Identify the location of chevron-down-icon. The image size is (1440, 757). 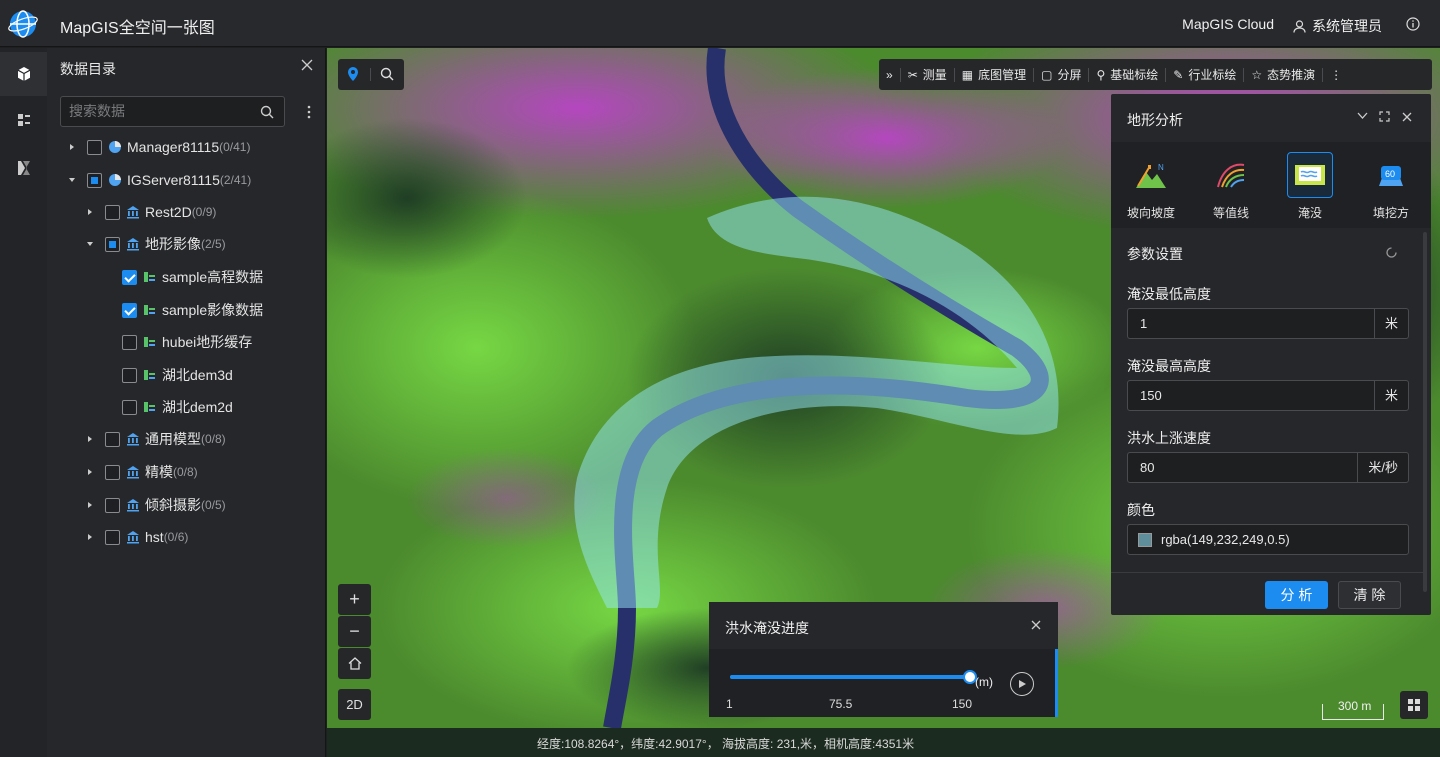
(1362, 116).